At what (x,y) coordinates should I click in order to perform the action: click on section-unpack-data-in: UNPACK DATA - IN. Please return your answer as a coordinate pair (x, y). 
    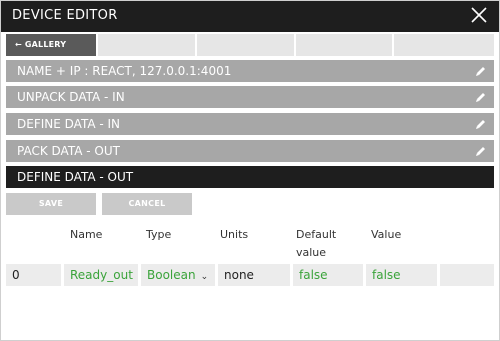
    Looking at the image, I should click on (250, 97).